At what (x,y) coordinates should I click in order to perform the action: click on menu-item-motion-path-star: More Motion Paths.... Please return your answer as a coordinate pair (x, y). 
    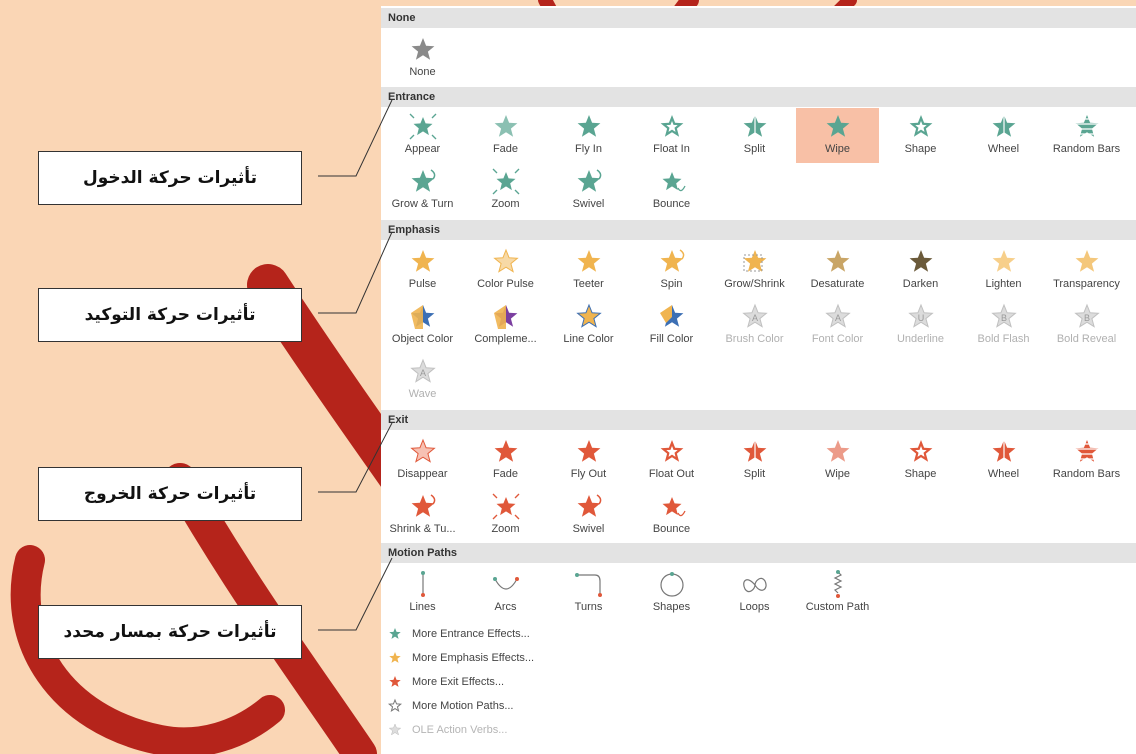
    Looking at the image, I should click on (758, 707).